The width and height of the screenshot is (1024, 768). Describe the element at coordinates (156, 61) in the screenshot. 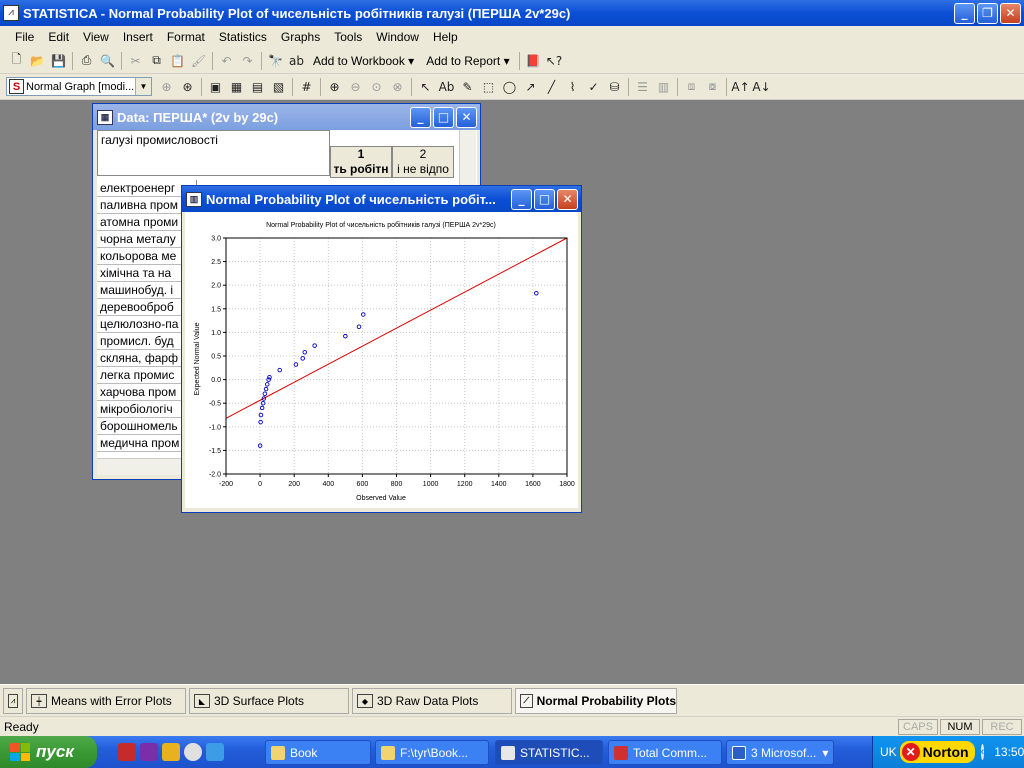

I see `copy-icon: ⧉` at that location.